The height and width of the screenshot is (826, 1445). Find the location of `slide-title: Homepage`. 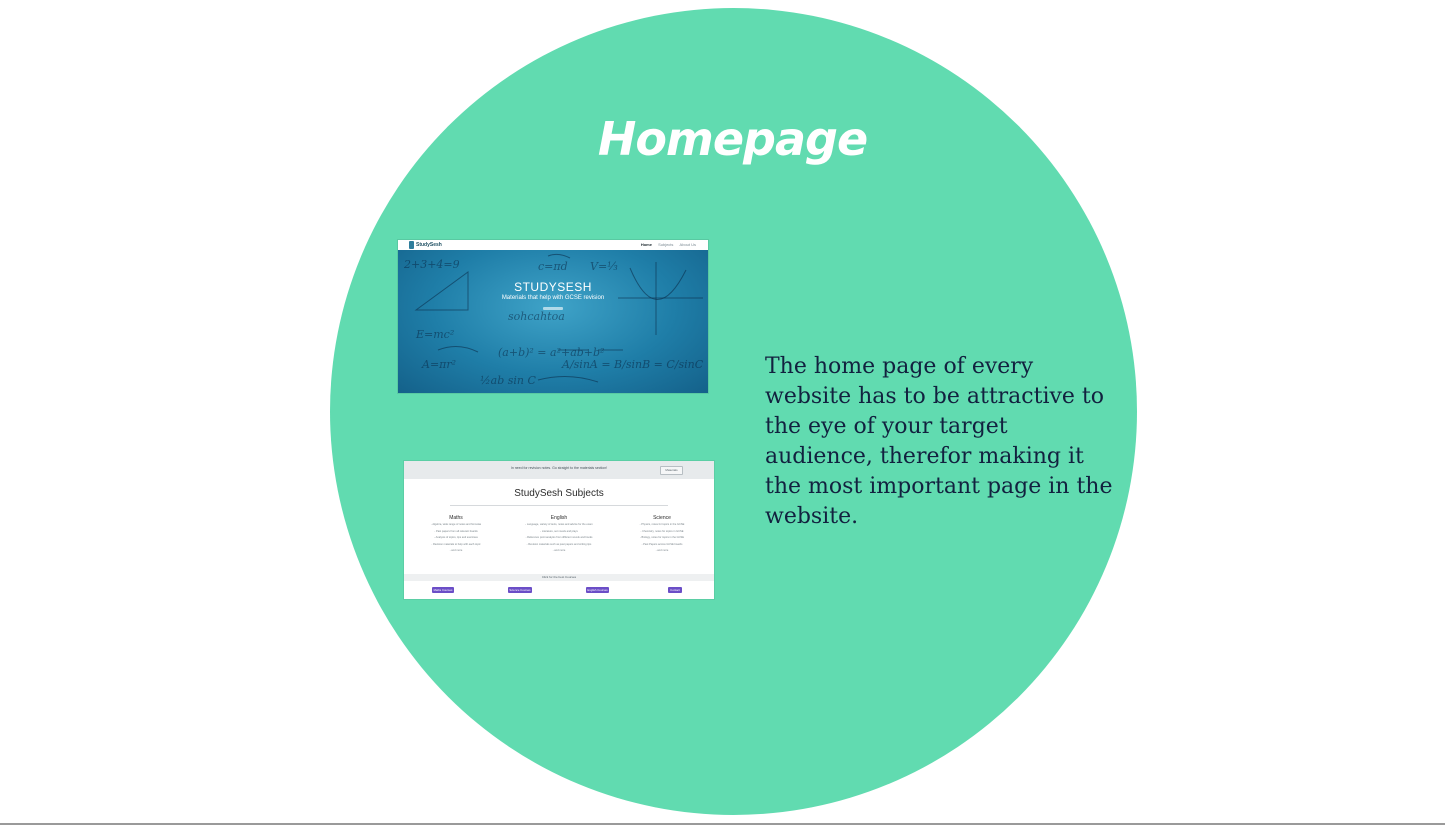

slide-title: Homepage is located at coordinates (732, 139).